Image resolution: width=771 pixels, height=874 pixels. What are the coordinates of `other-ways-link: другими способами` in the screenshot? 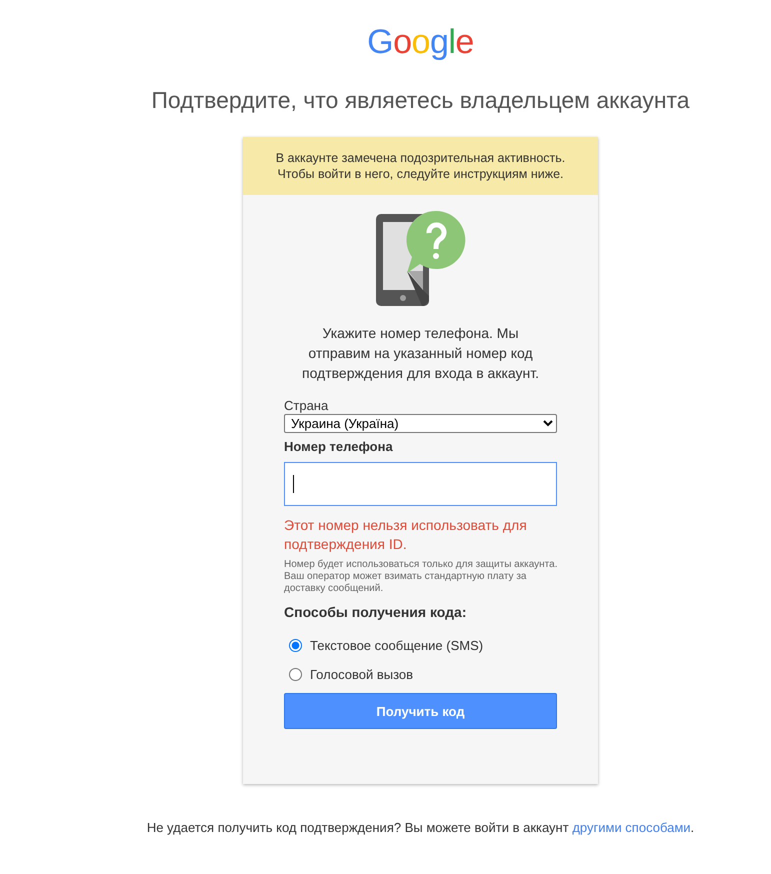 It's located at (631, 827).